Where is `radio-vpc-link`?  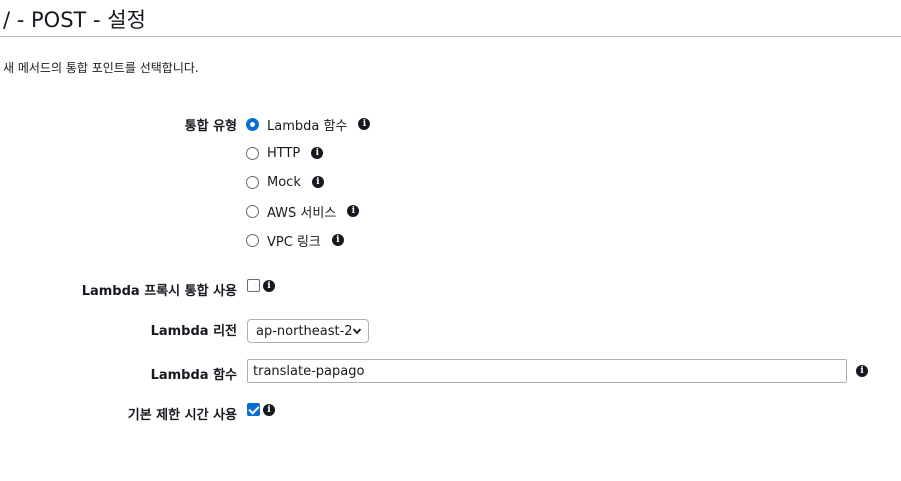 radio-vpc-link is located at coordinates (252, 240).